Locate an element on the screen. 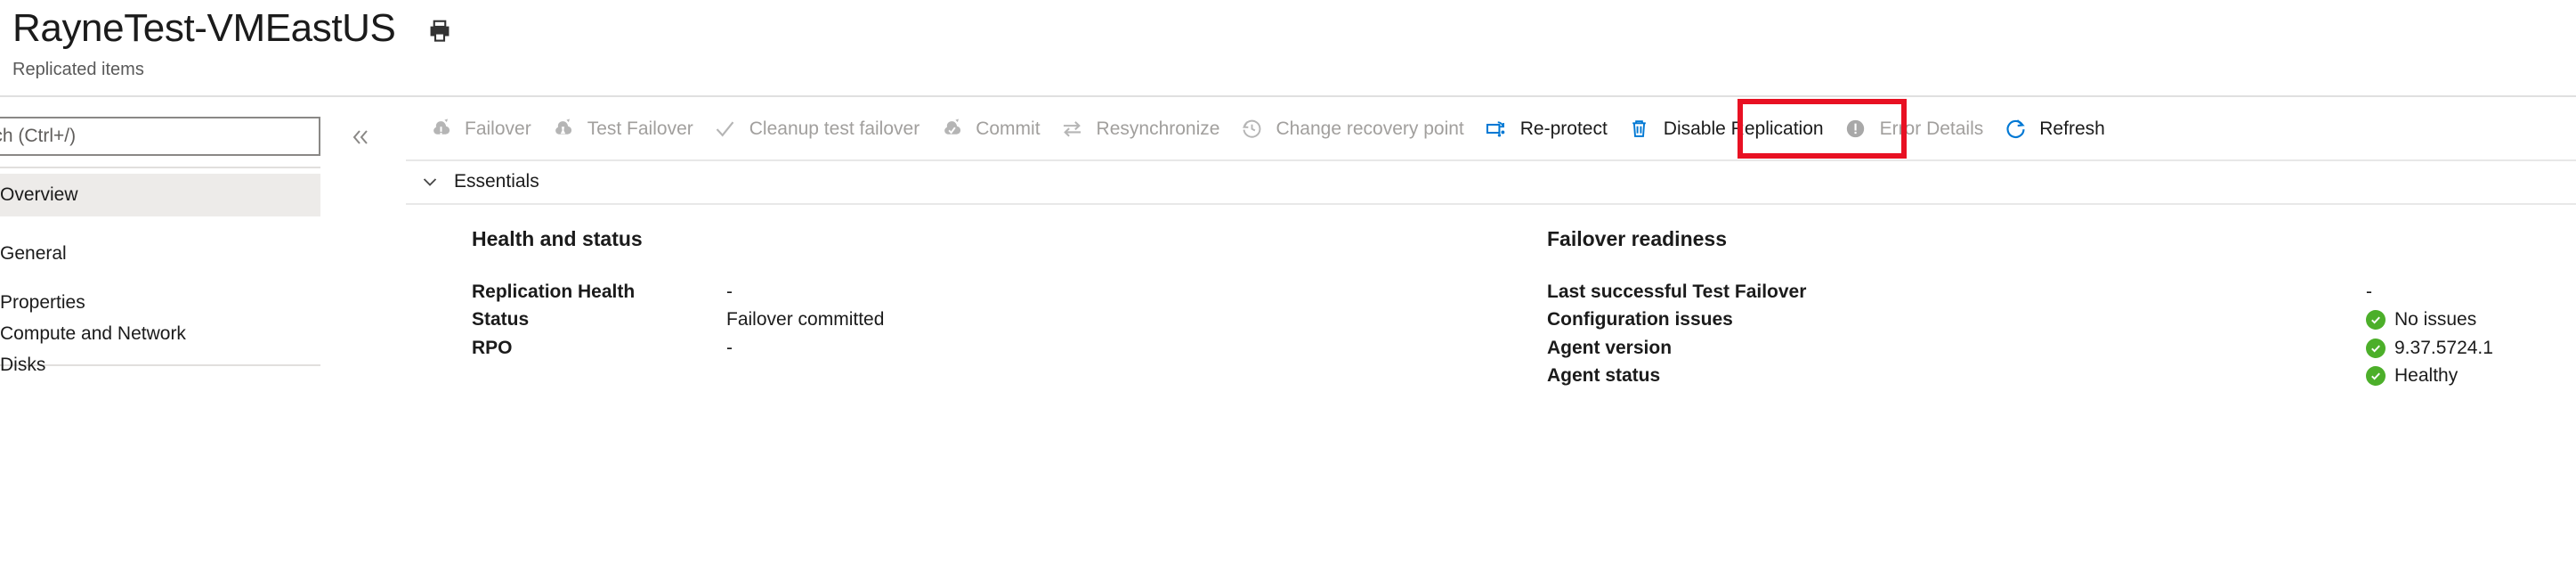 The height and width of the screenshot is (563, 2576). column-title: Failover readiness is located at coordinates (1637, 238).